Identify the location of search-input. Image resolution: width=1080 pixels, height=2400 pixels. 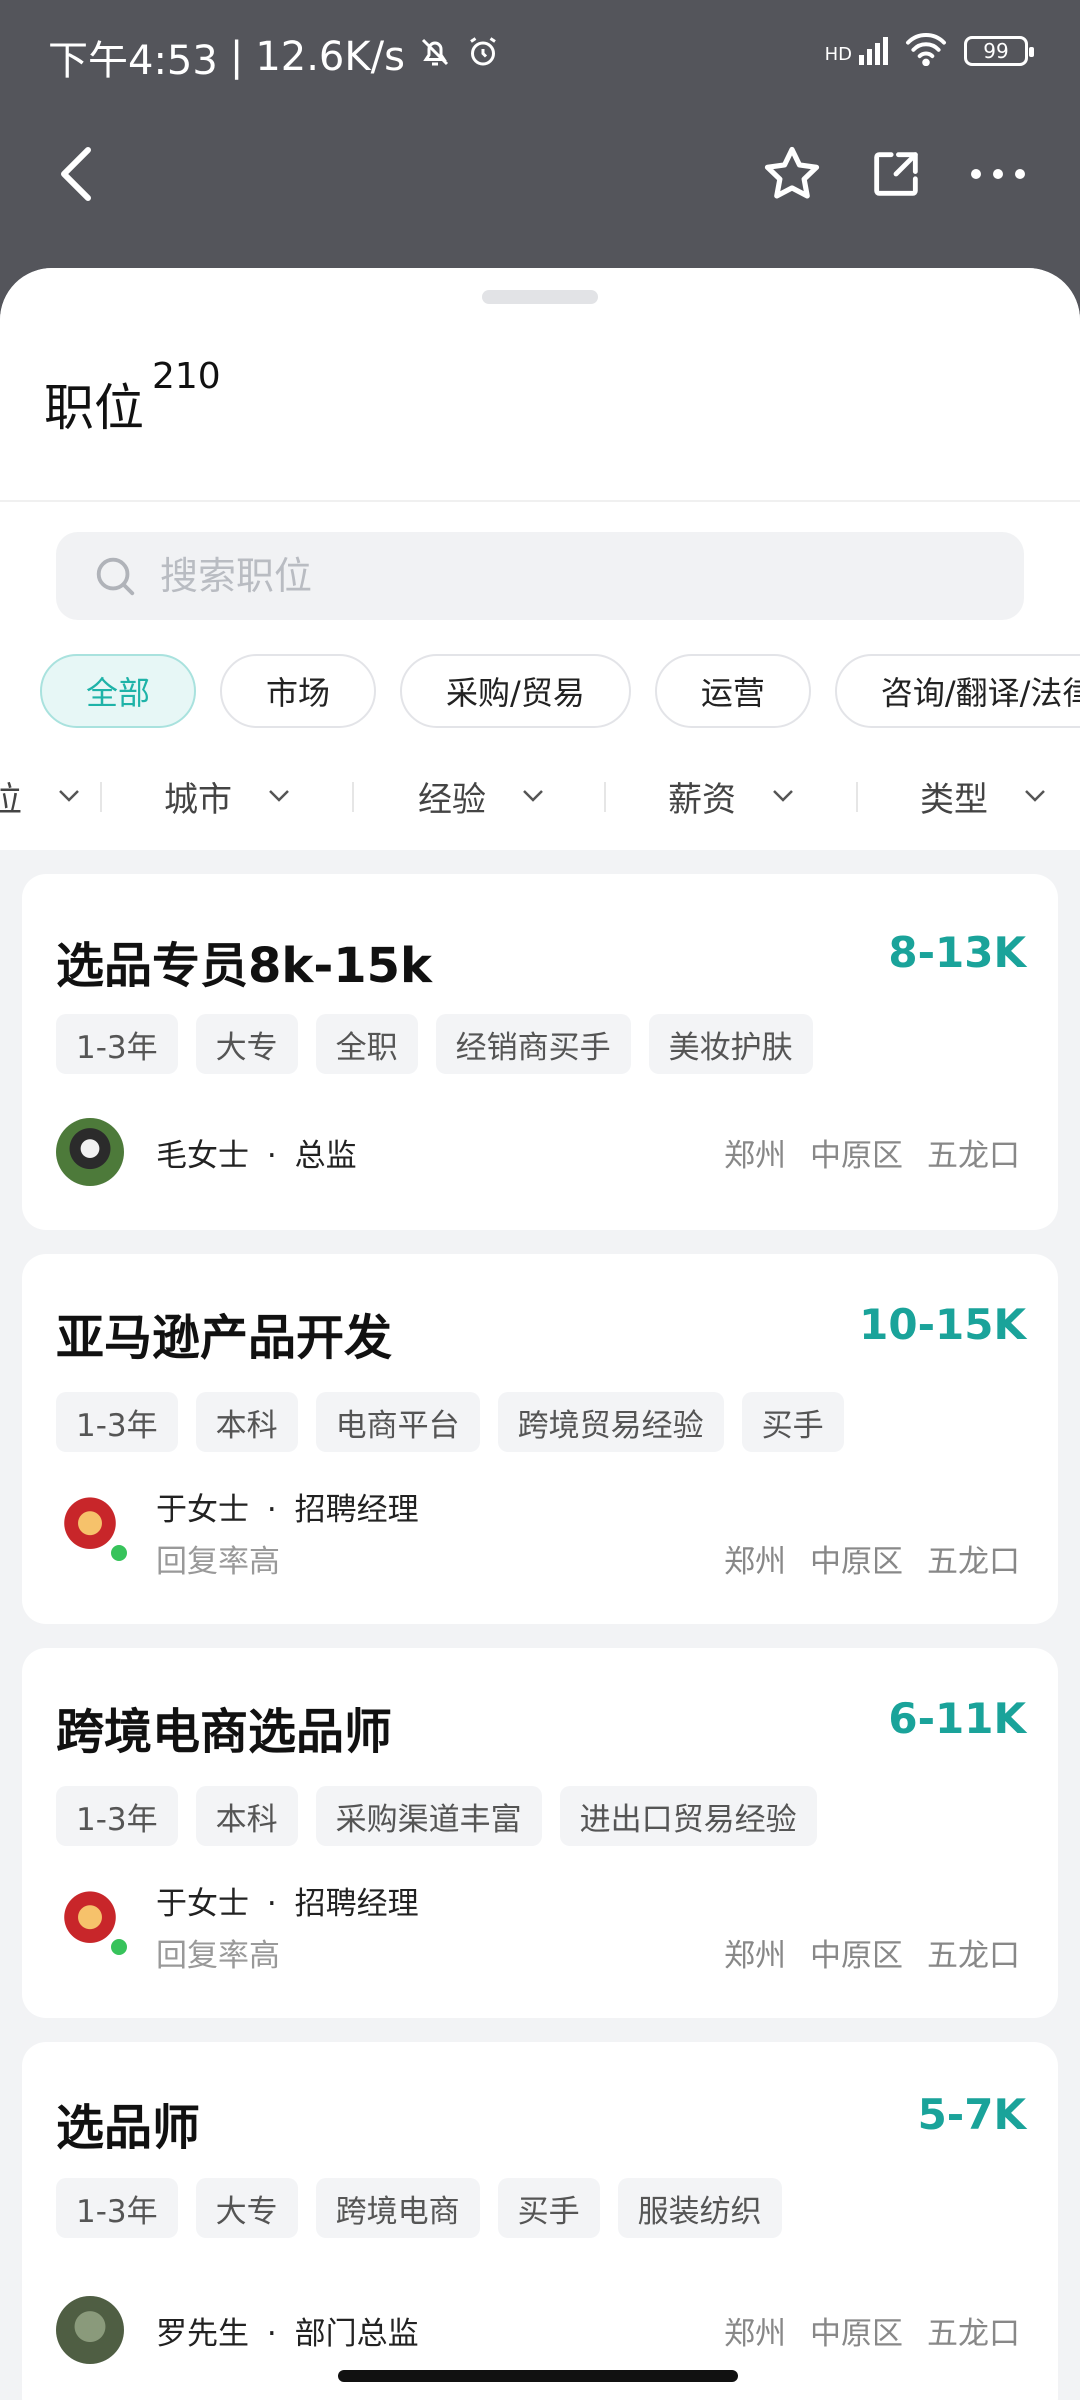
(560, 576).